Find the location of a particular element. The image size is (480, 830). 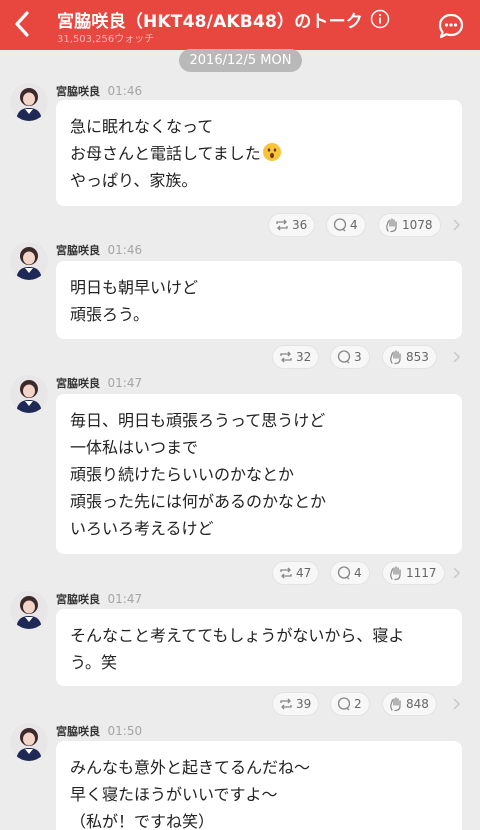

message-line-with-emoji: お母さんと電話してました is located at coordinates (259, 153).